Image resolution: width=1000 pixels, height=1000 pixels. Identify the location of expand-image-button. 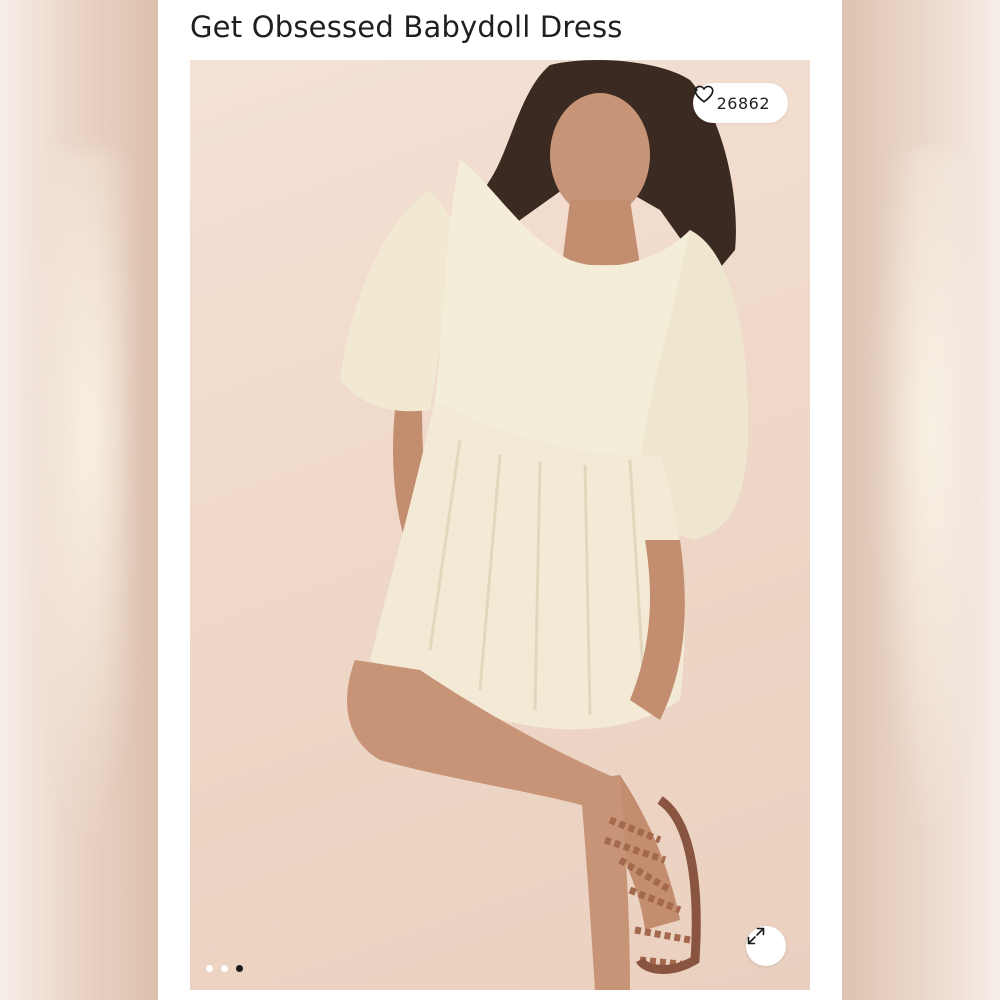
(766, 946).